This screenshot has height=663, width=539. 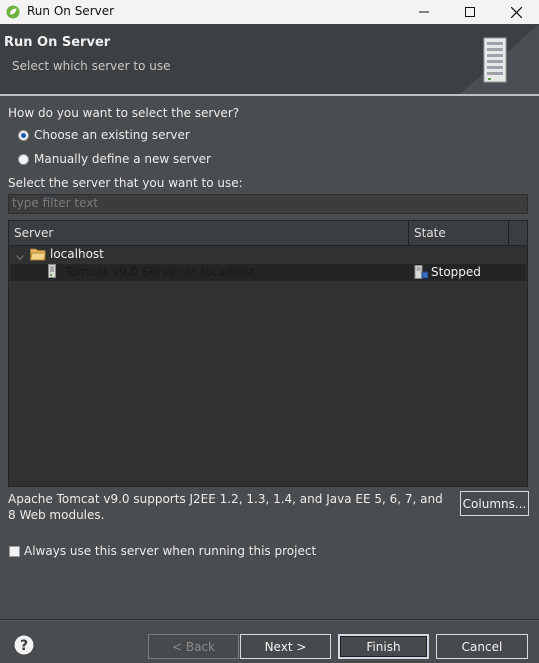 What do you see at coordinates (456, 272) in the screenshot?
I see `server-state: Stopped` at bounding box center [456, 272].